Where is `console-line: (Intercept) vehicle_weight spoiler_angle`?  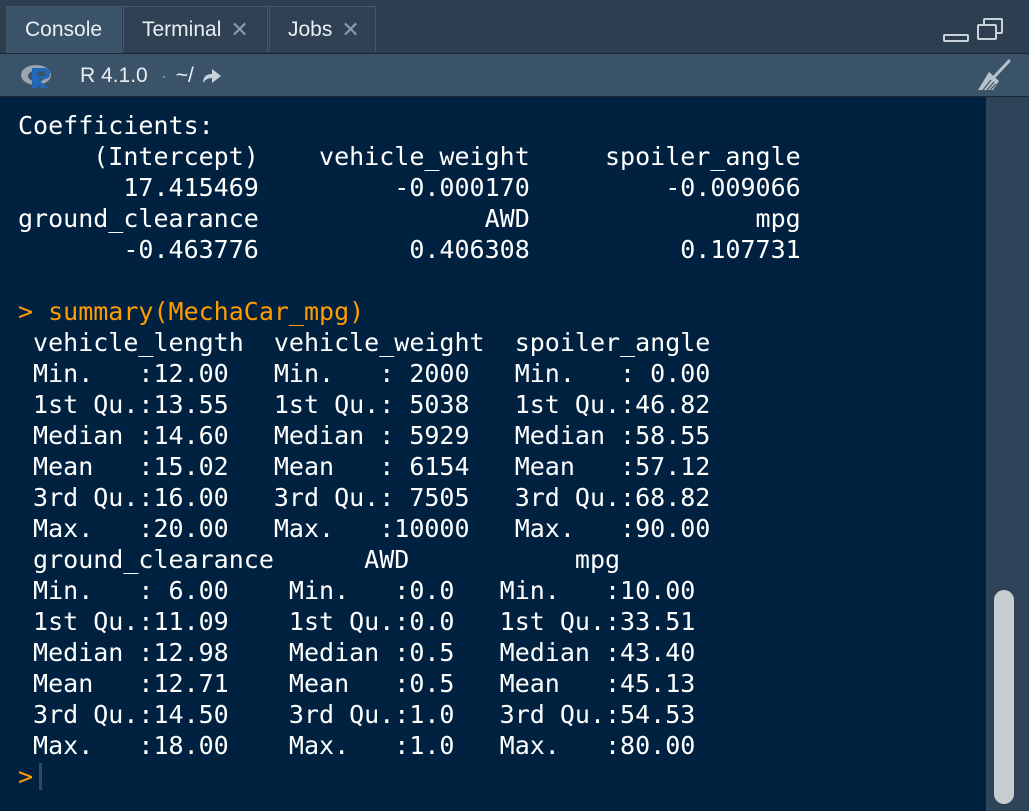 console-line: (Intercept) vehicle_weight spoiler_angle is located at coordinates (409, 156).